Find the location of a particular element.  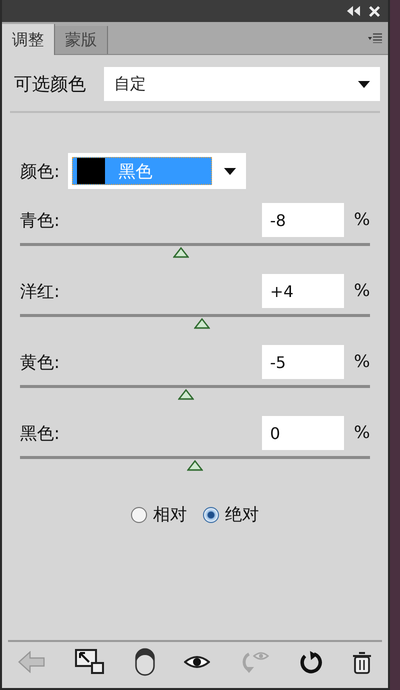

trash-icon is located at coordinates (362, 662).